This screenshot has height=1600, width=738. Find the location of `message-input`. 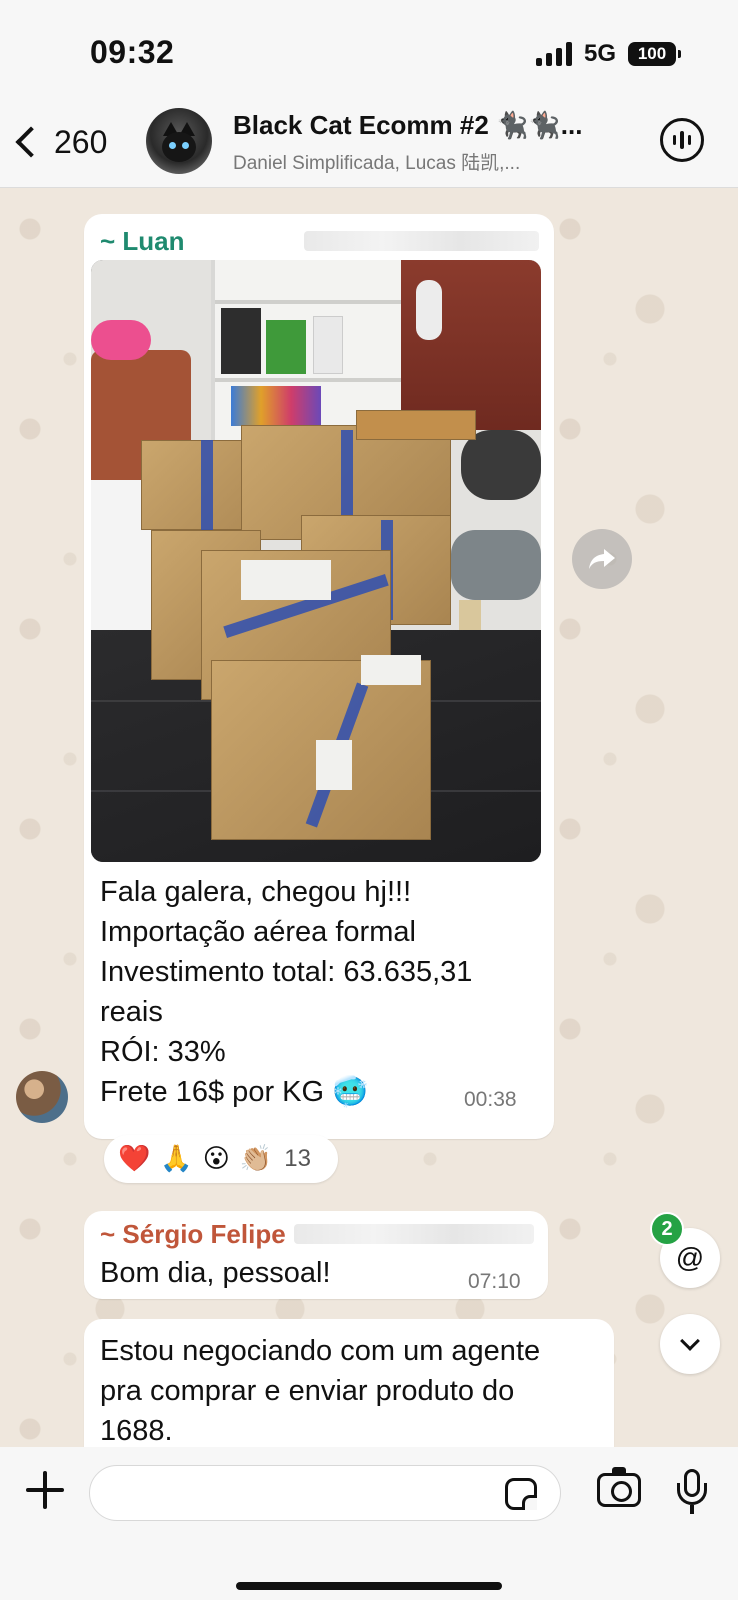

message-input is located at coordinates (325, 1493).